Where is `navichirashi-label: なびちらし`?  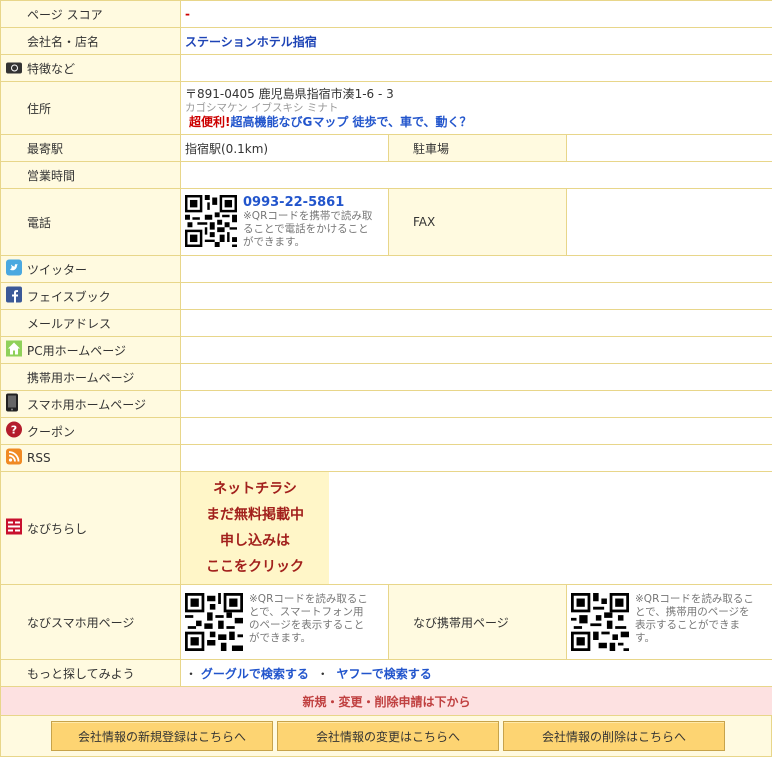 navichirashi-label: なびちらし is located at coordinates (57, 528).